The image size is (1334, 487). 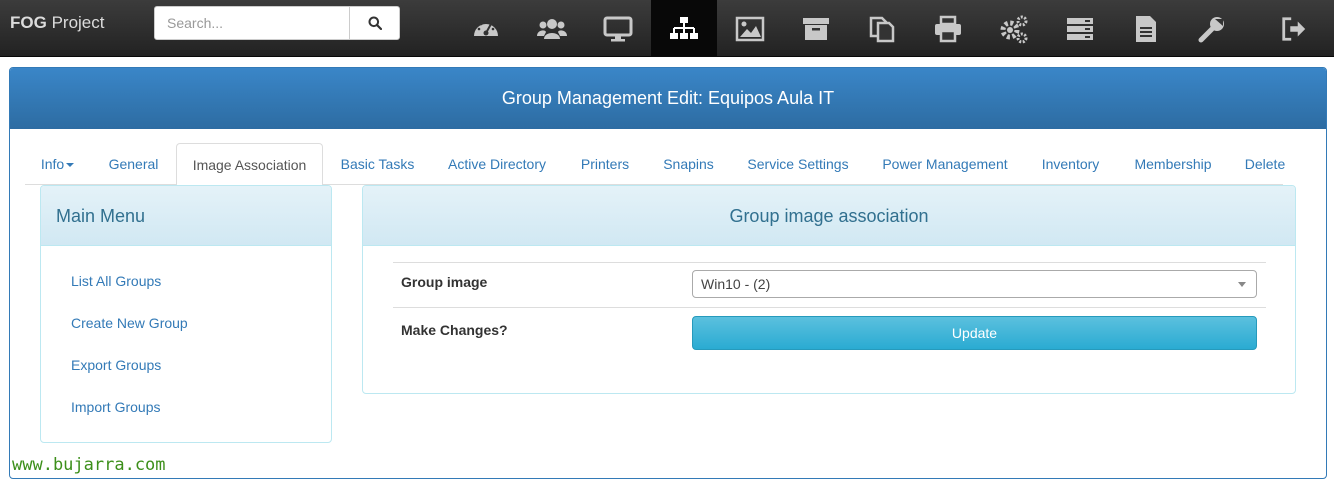 I want to click on menu-item-export-groups: Export Groups, so click(x=116, y=365).